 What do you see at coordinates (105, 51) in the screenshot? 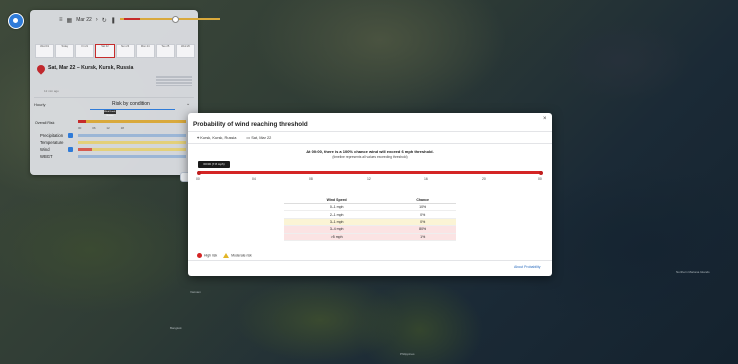
I see `day-card-selected: Sat 22` at bounding box center [105, 51].